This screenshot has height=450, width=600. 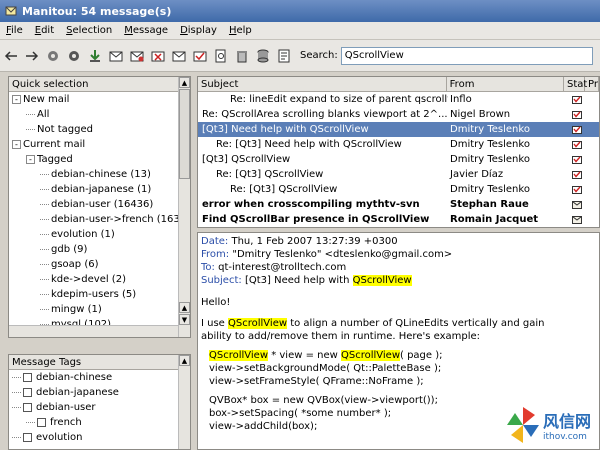 I want to click on mail-icon, so click(x=116, y=56).